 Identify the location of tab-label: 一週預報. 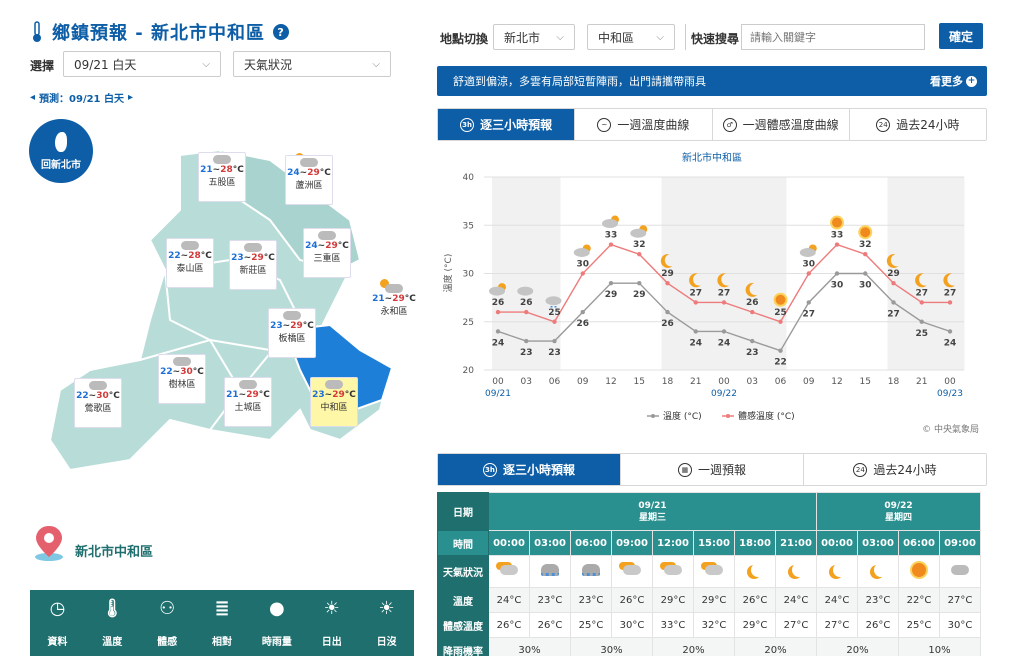
(721, 470).